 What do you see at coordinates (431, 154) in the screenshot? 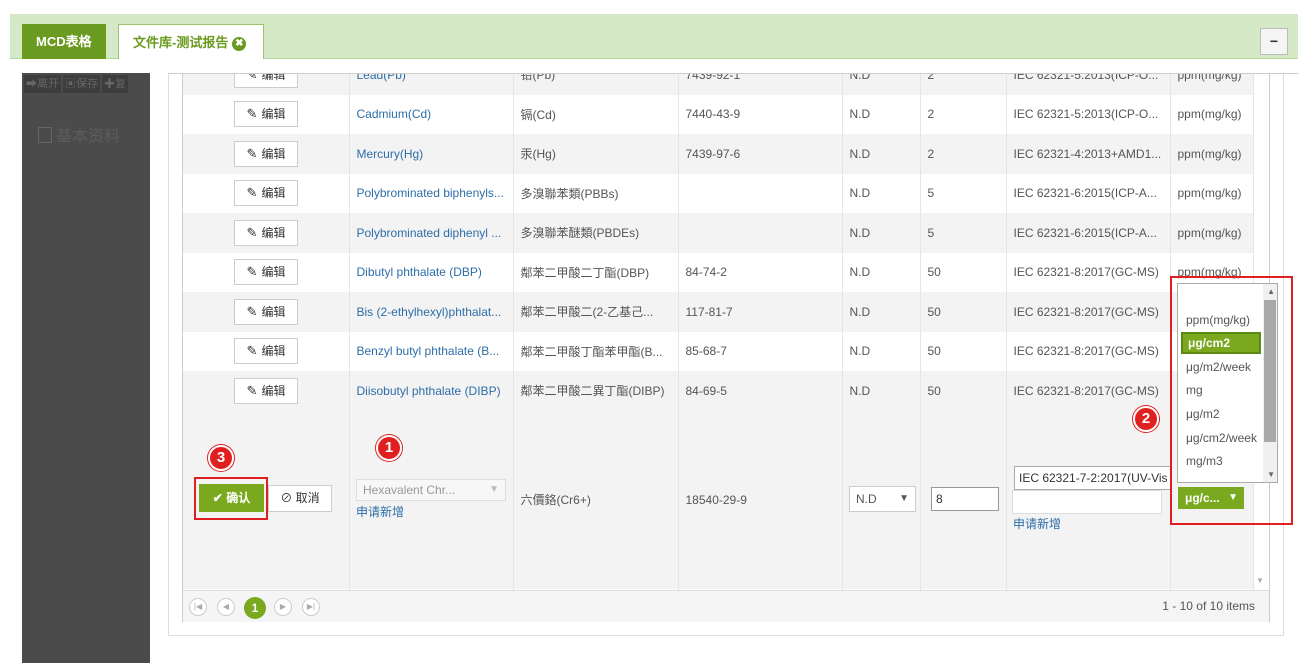
I see `substance-name: Mercury(Hg)` at bounding box center [431, 154].